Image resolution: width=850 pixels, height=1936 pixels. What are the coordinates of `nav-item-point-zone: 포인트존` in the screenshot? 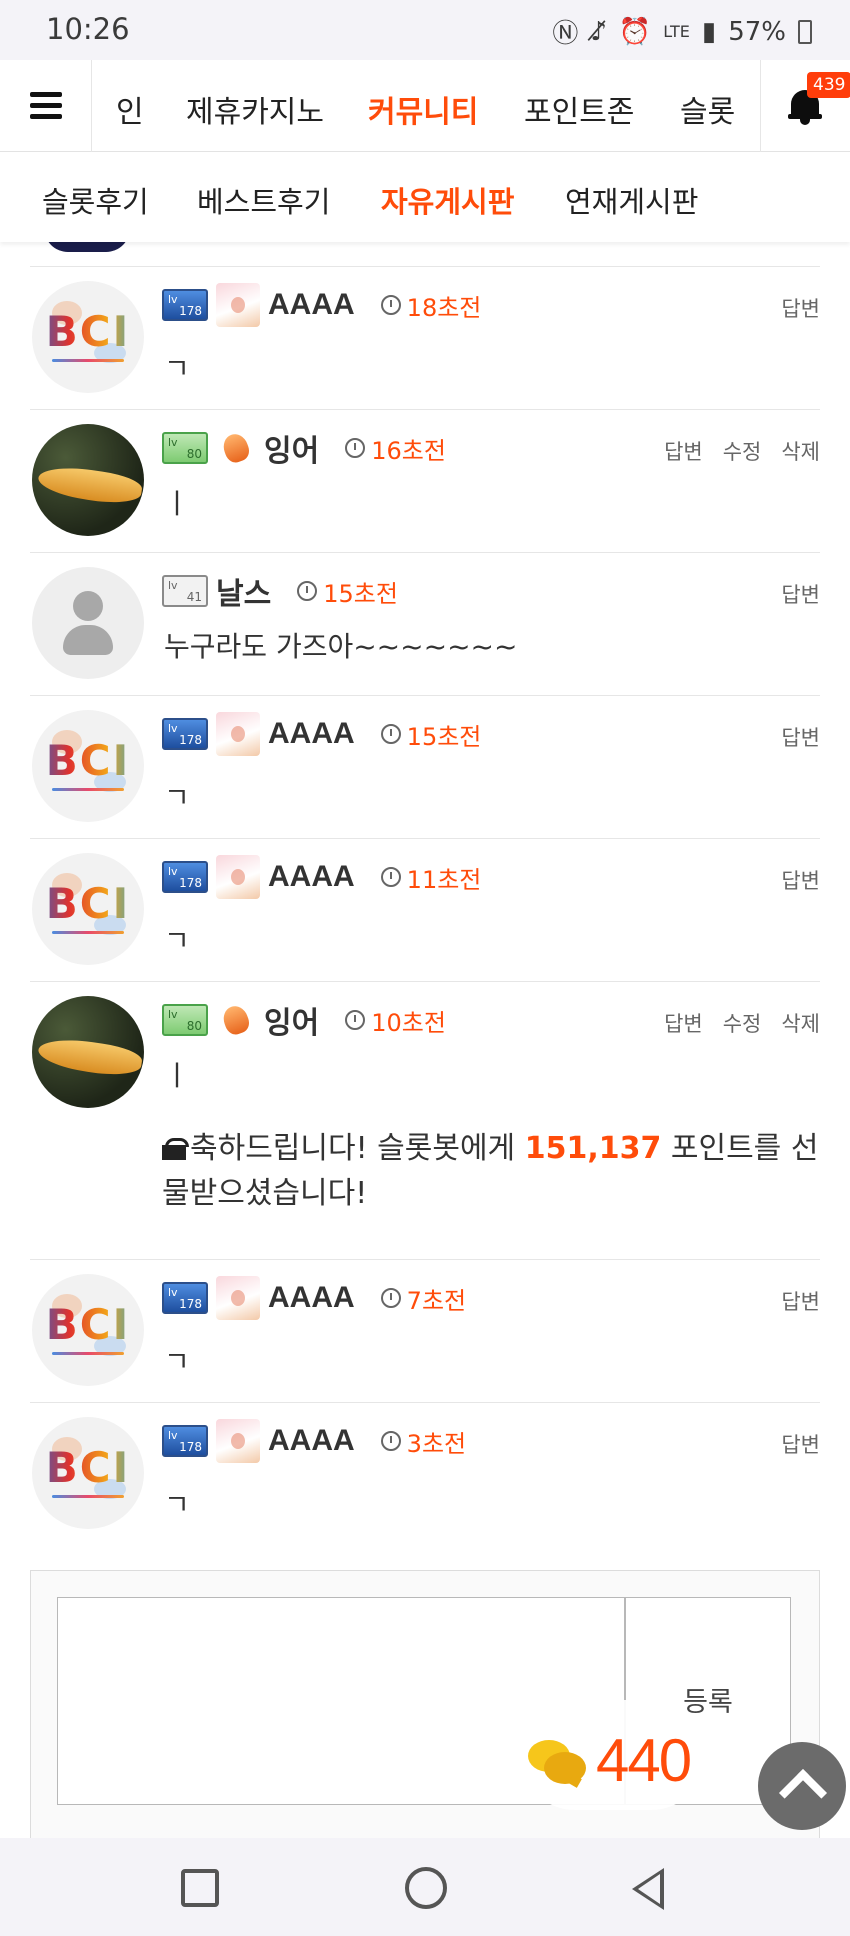 It's located at (579, 109).